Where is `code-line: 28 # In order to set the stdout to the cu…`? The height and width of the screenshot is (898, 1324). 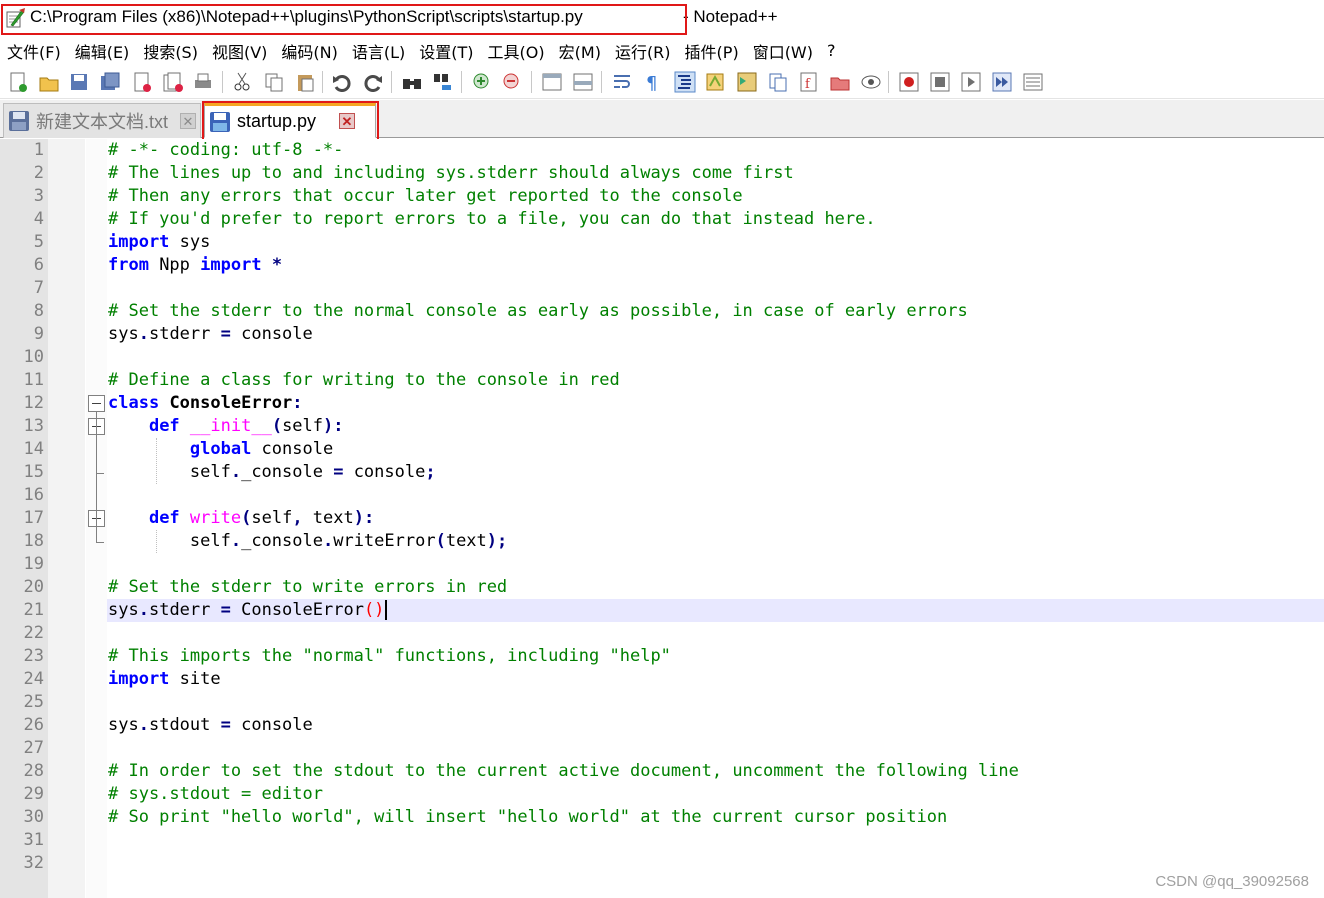
code-line: 28 # In order to set the stdout to the cu… is located at coordinates (662, 771).